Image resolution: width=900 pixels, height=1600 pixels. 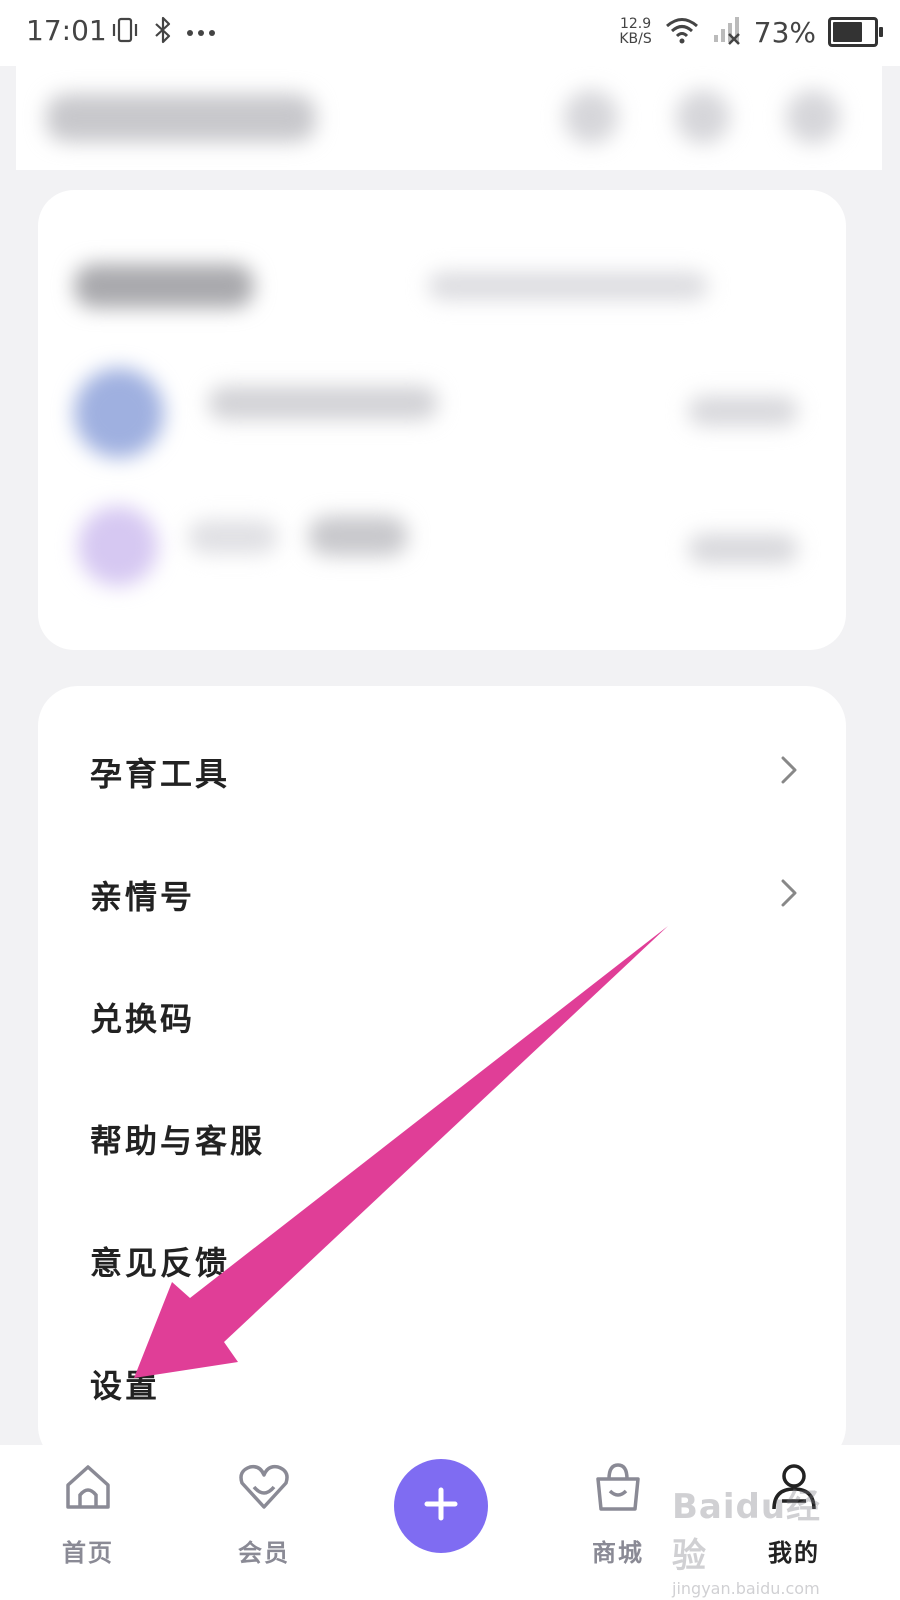 I want to click on tab-label: 首页, so click(x=88, y=1552).